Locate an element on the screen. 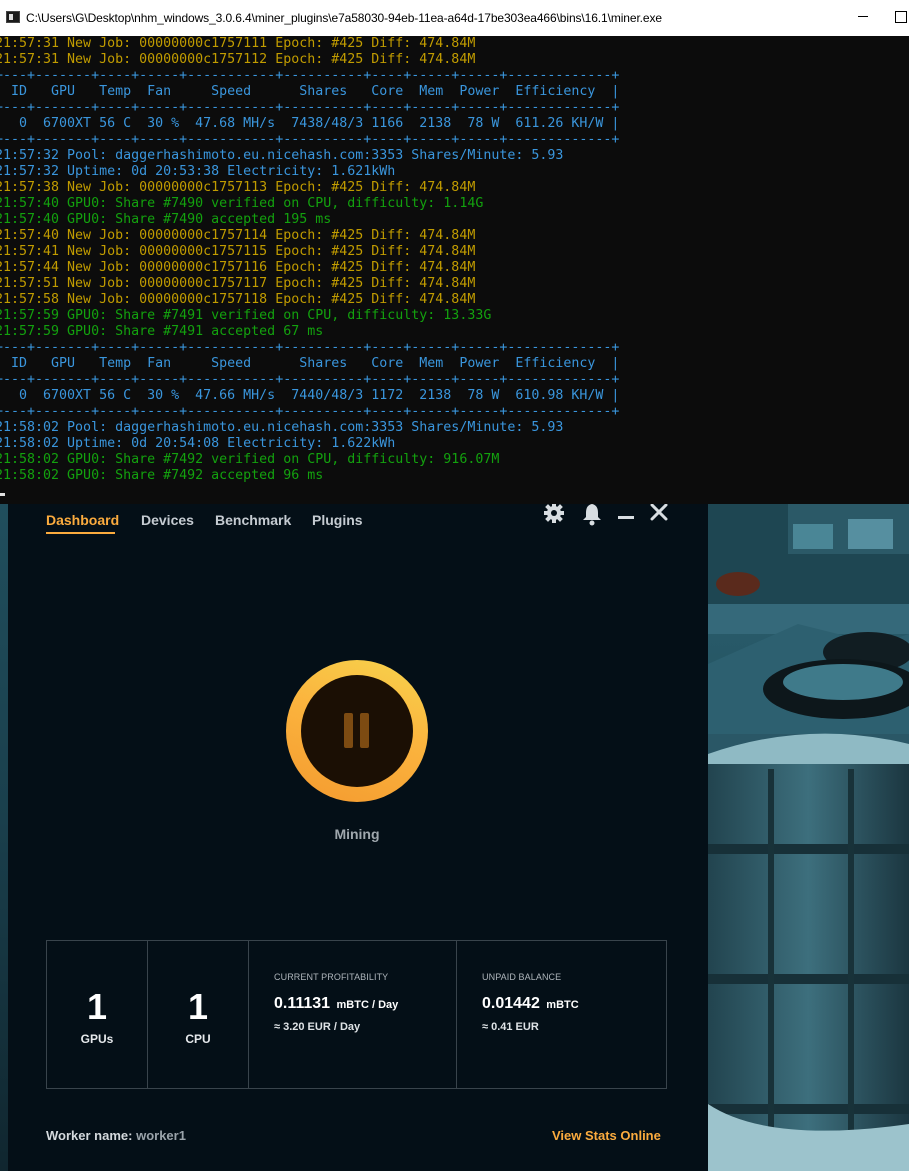 This screenshot has width=909, height=1171. tab-plugins: Plugins is located at coordinates (337, 520).